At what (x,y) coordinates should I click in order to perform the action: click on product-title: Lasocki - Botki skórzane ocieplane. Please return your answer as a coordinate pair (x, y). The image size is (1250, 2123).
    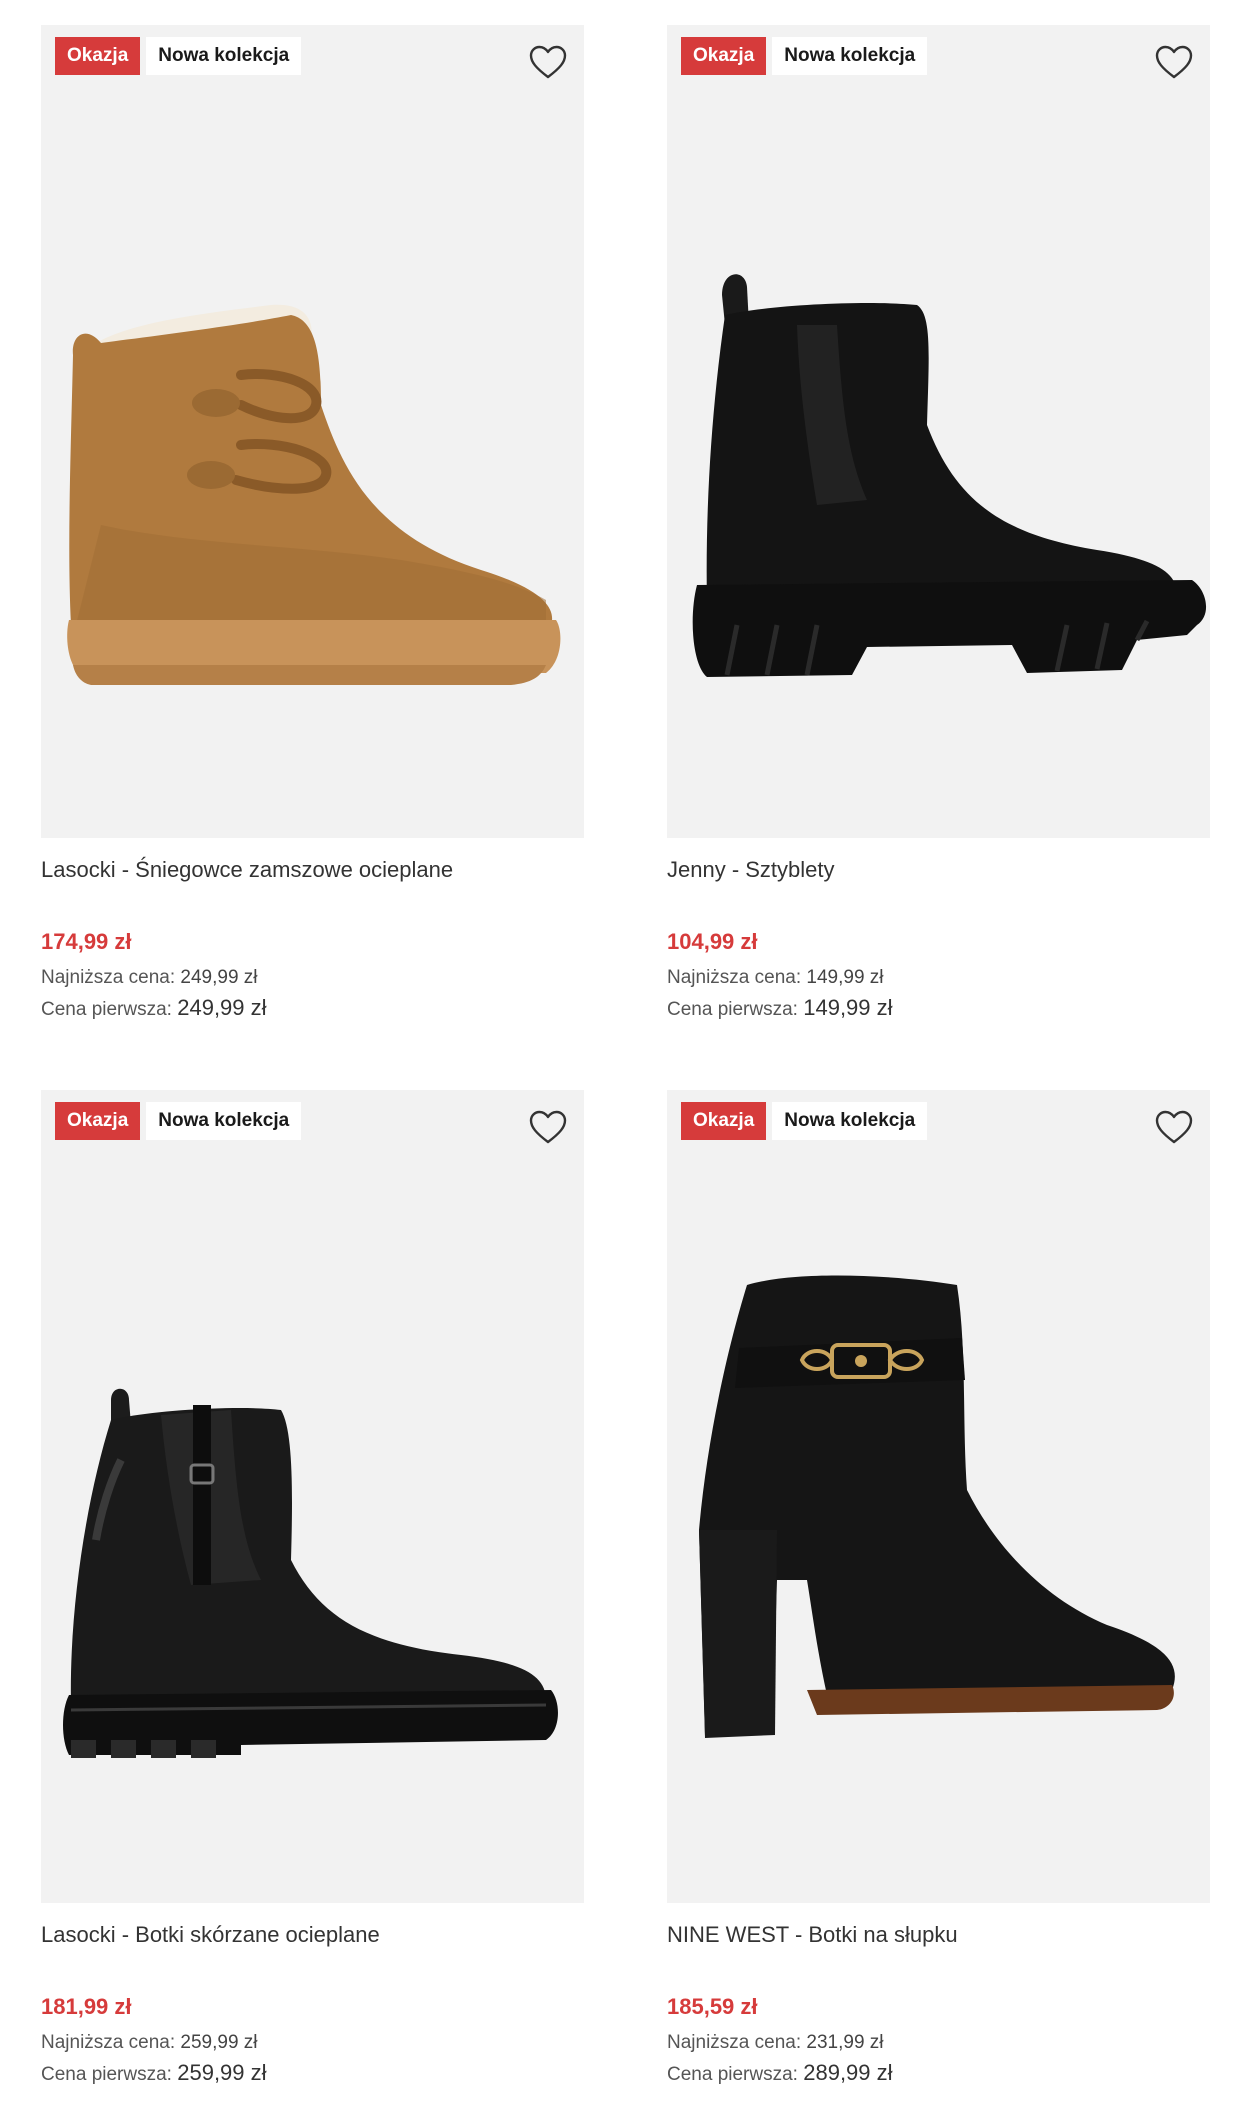
    Looking at the image, I should click on (312, 1935).